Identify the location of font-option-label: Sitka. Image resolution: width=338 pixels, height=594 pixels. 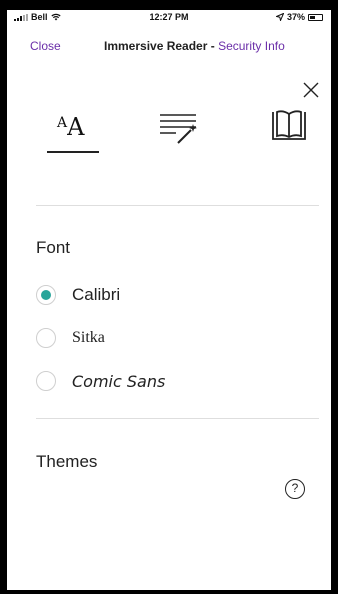
(88, 337).